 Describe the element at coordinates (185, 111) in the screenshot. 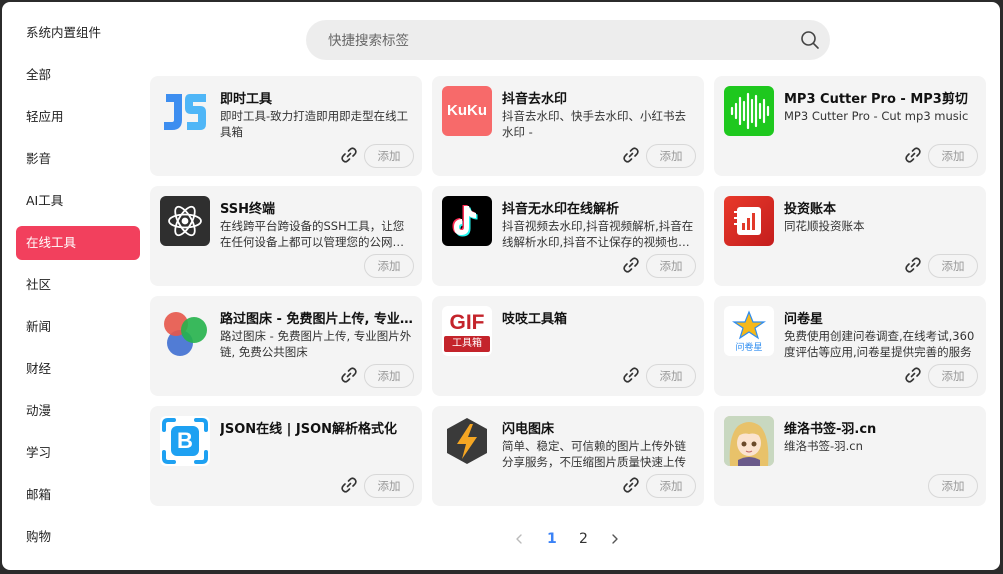

I see `js-logo-icon` at that location.